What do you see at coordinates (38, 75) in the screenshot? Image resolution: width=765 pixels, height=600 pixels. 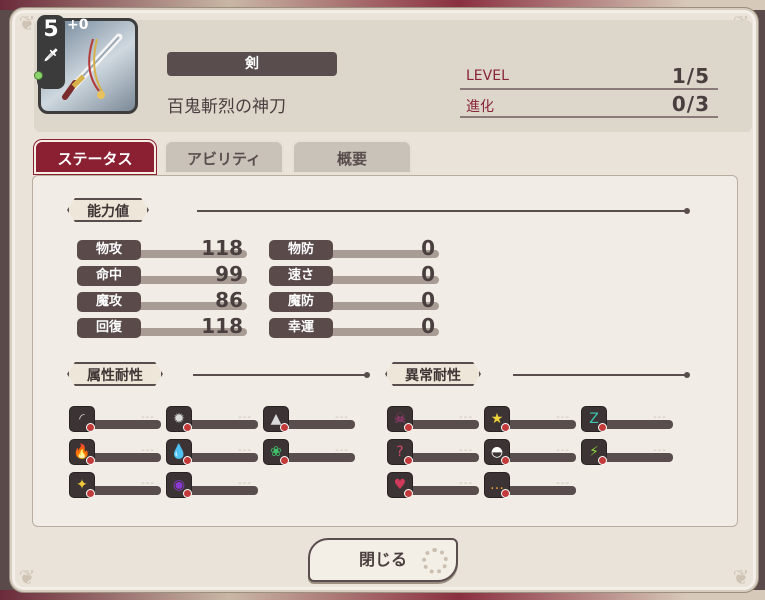 I see `status-dot` at bounding box center [38, 75].